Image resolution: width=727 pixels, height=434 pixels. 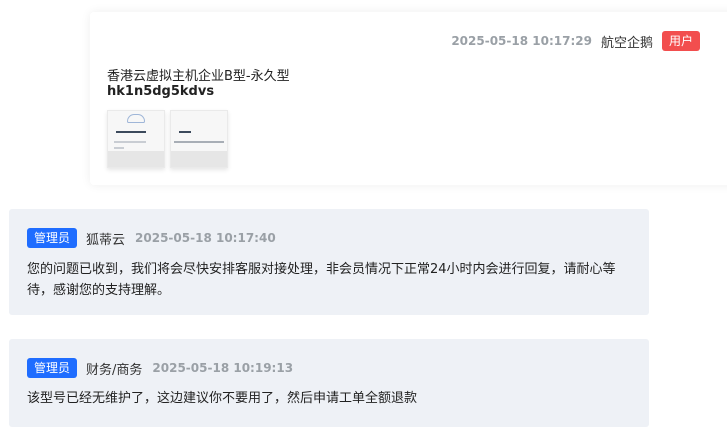 I want to click on admin-reply-header: 管理员 财务/商务 2025-05-18 10:19:13, so click(x=160, y=368).